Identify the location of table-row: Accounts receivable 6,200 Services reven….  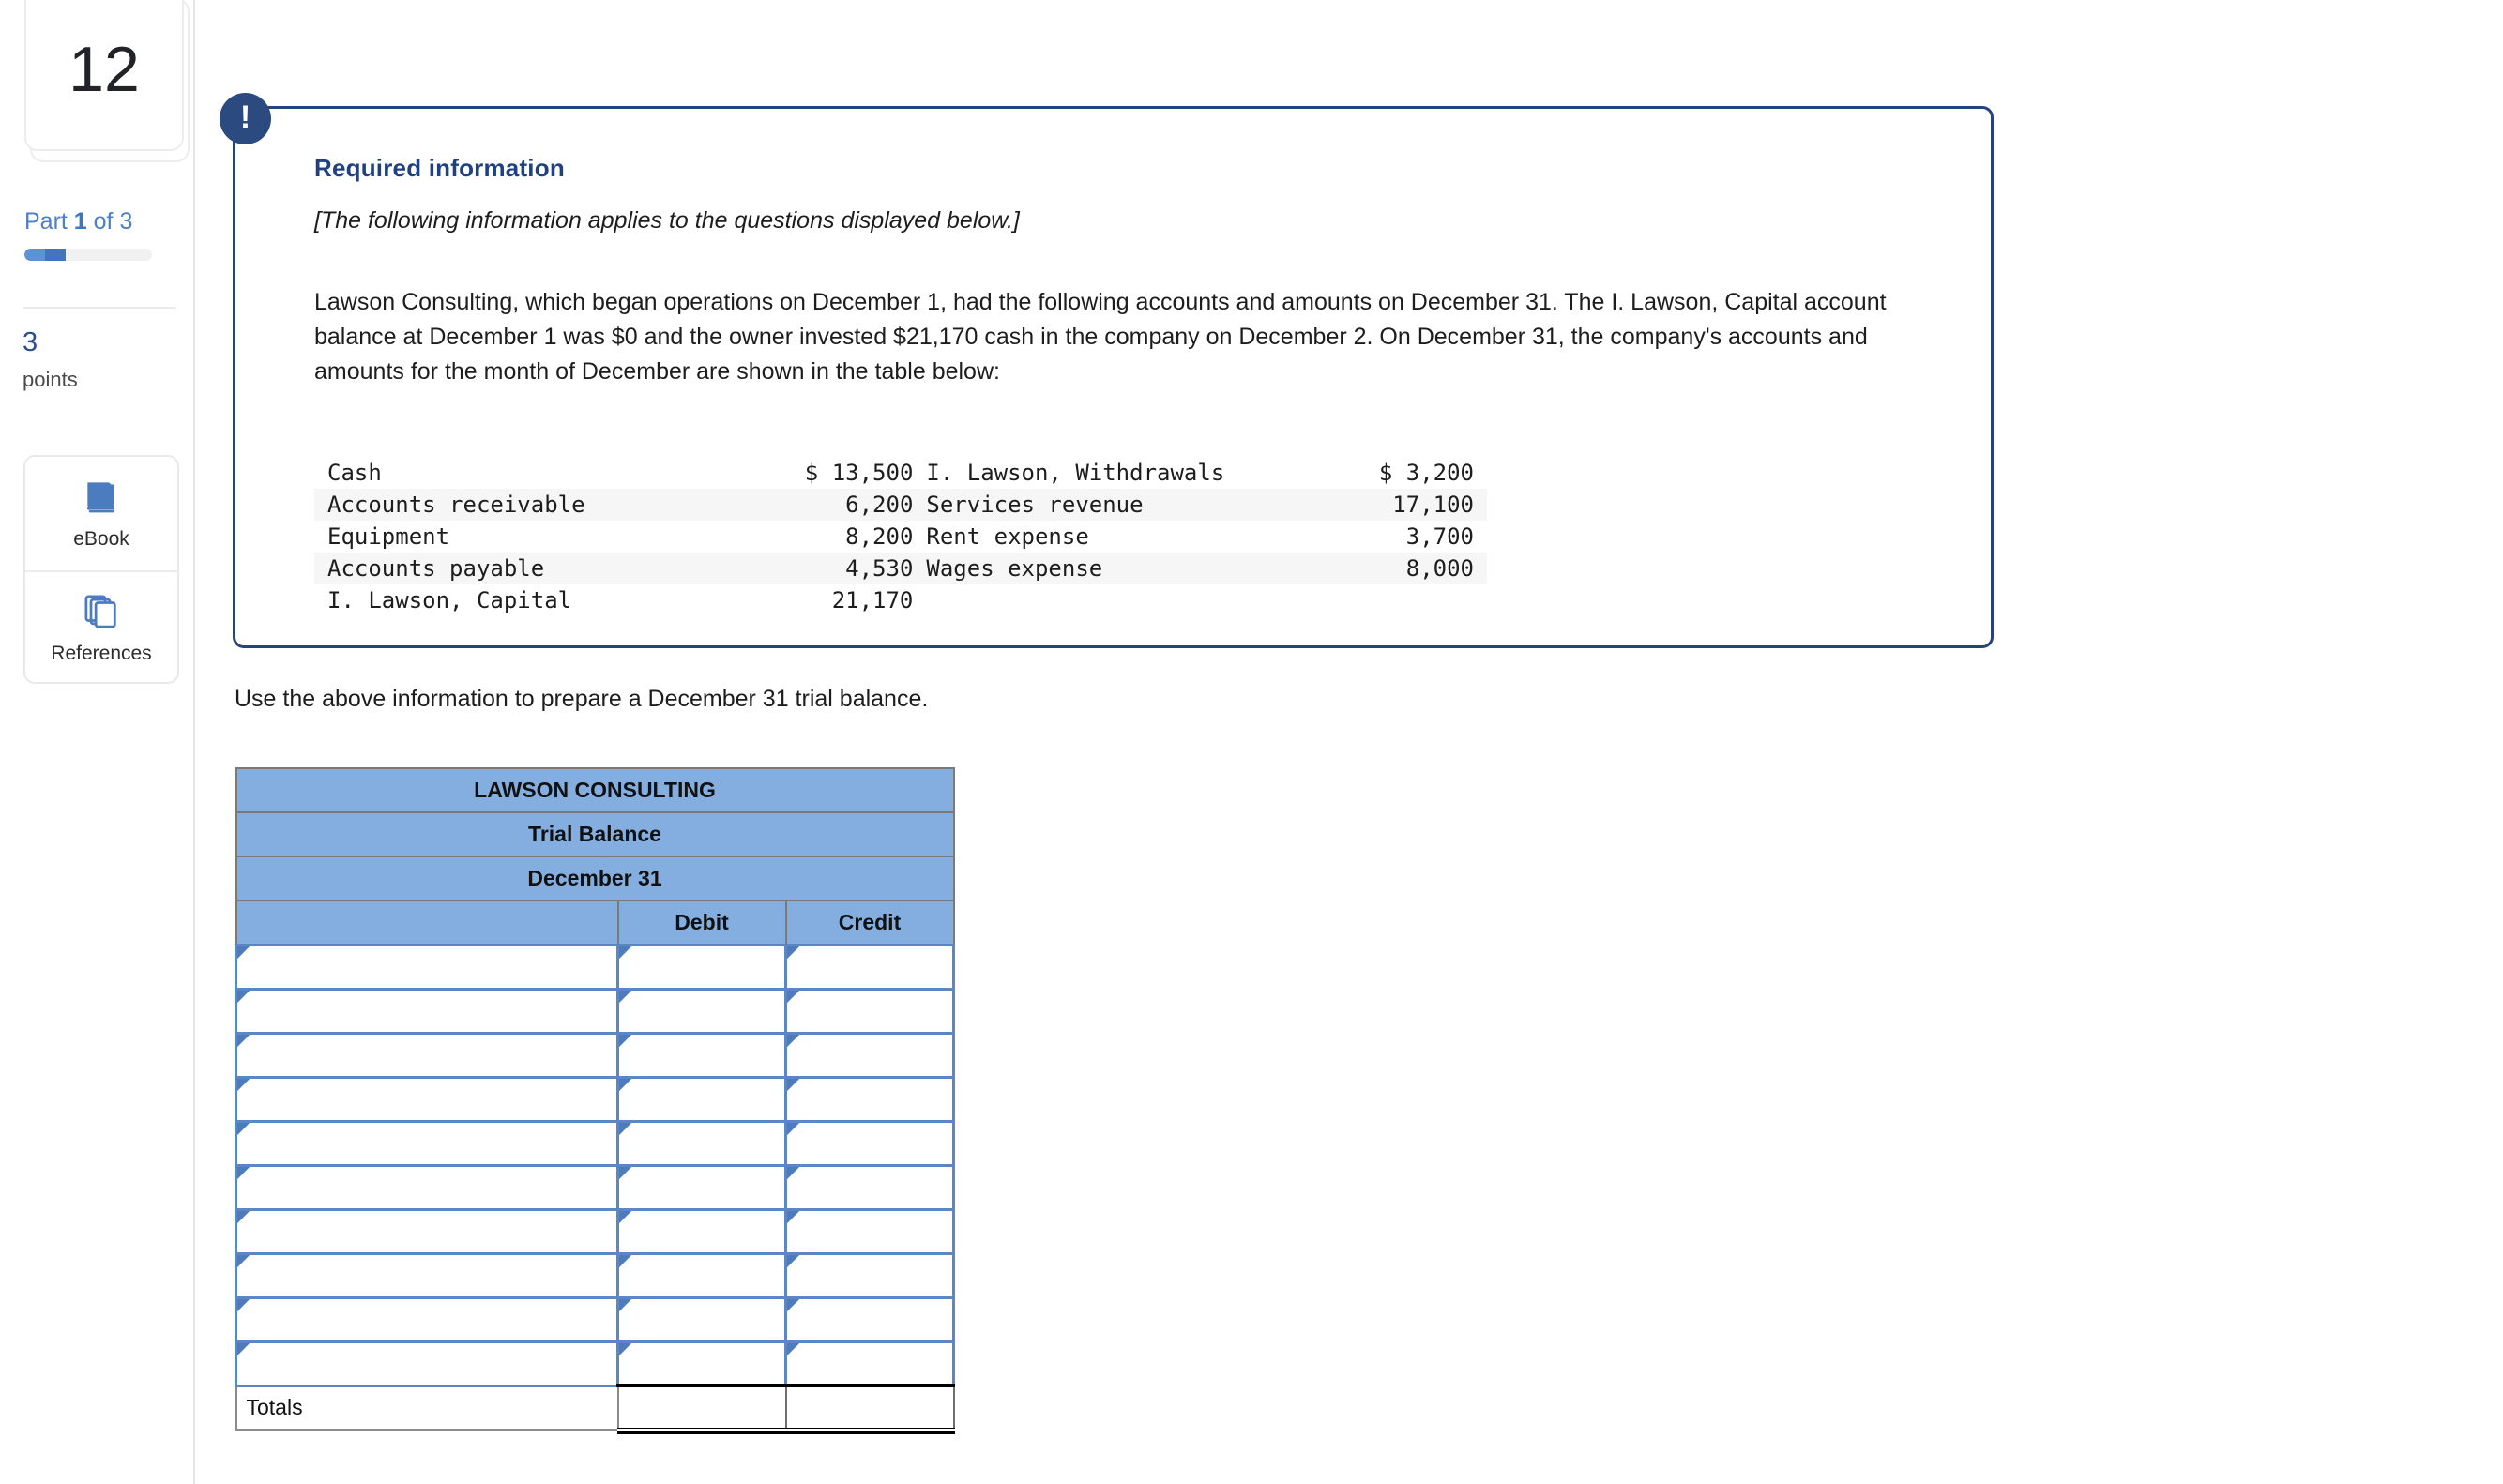
(900, 505).